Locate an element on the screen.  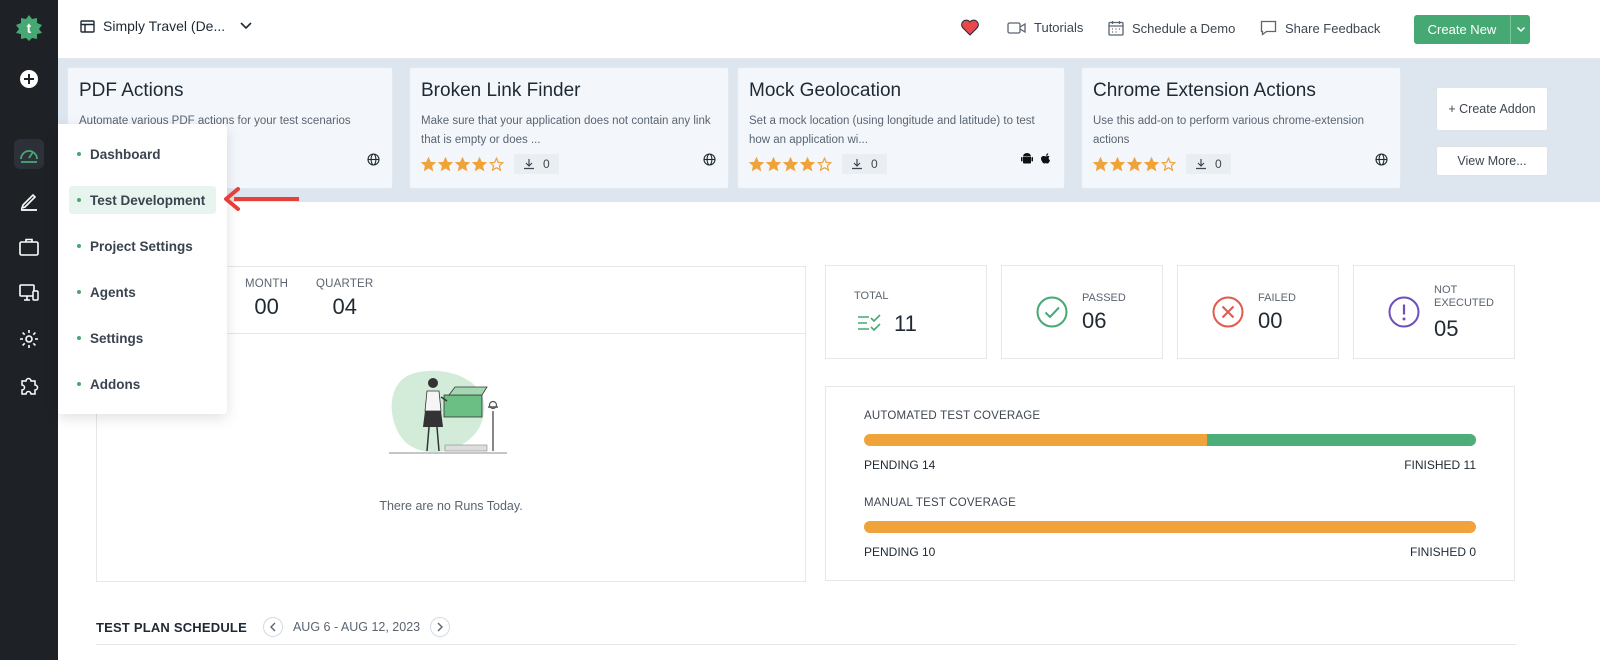
x-circle-icon is located at coordinates (1228, 312).